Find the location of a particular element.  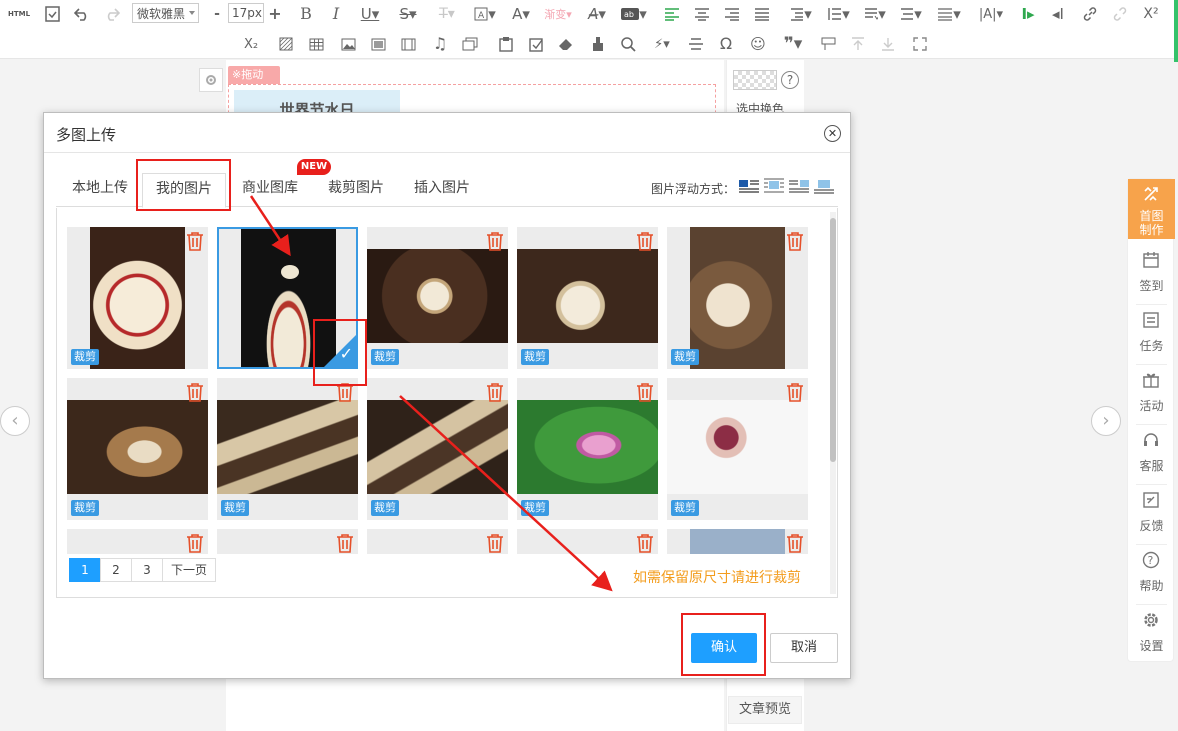

tab-crop-image: 裁剪图片 is located at coordinates (356, 190).